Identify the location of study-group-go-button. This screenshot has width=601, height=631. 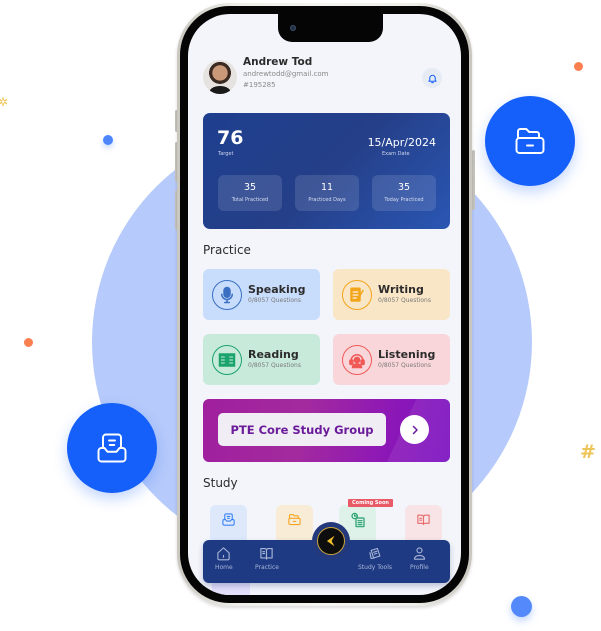
(414, 429).